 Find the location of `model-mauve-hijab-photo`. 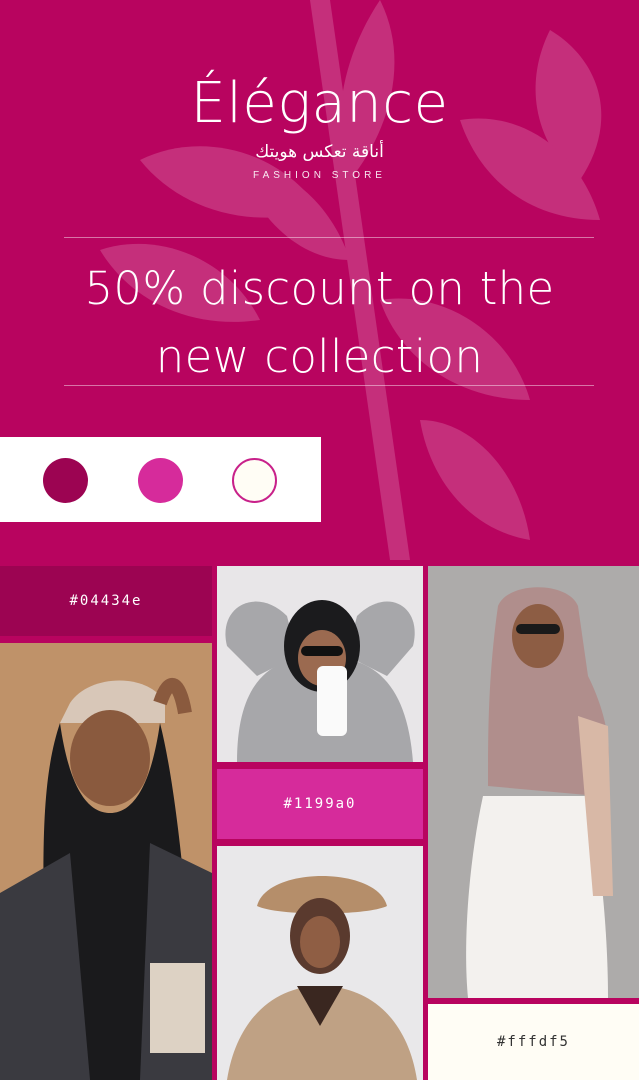

model-mauve-hijab-photo is located at coordinates (533, 782).